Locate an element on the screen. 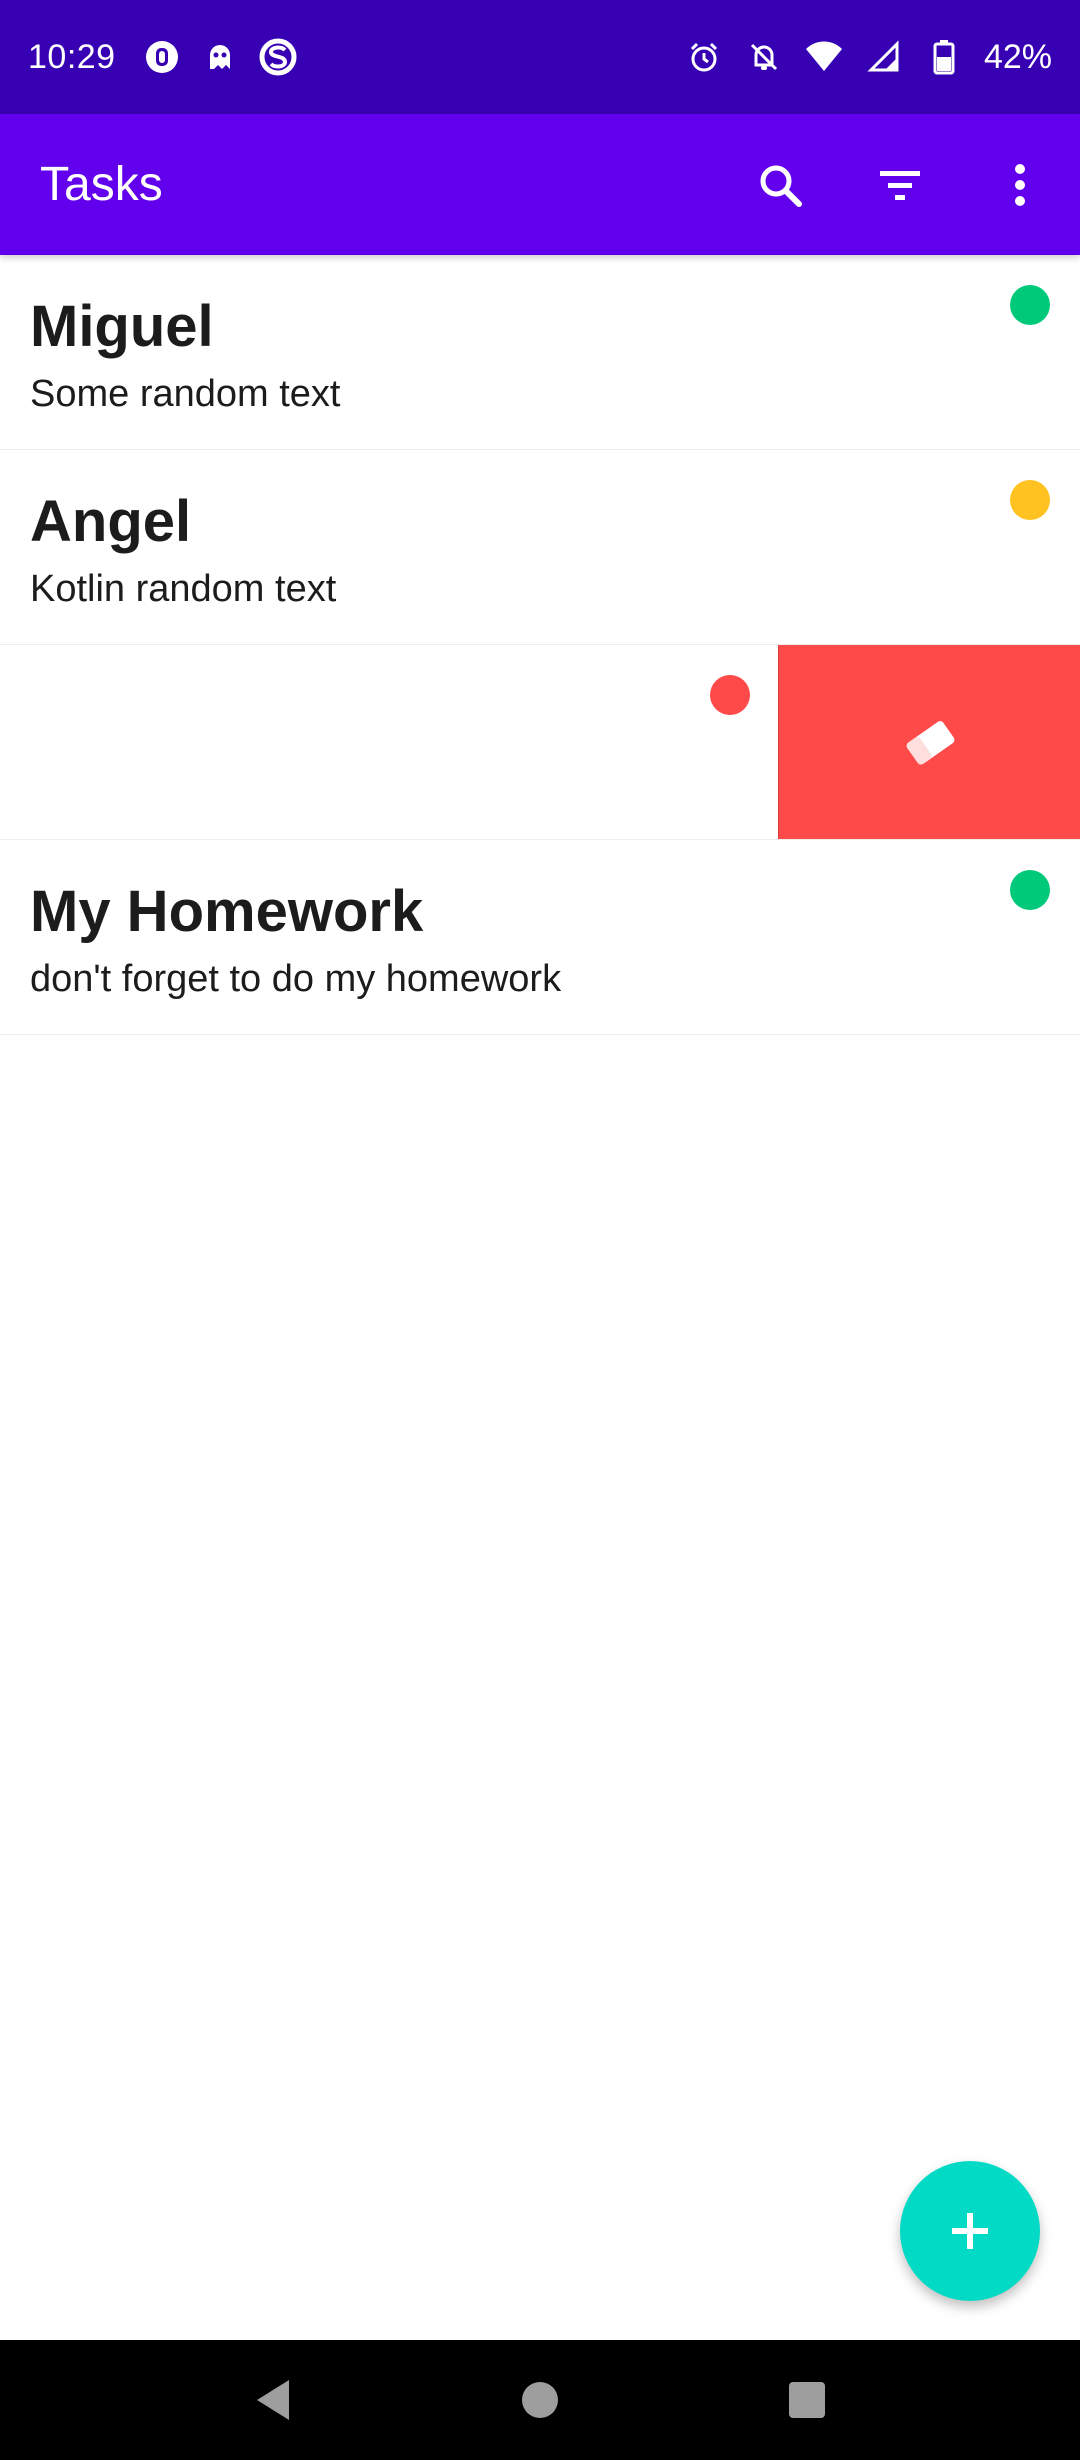  eraser-delete-icon is located at coordinates (930, 743).